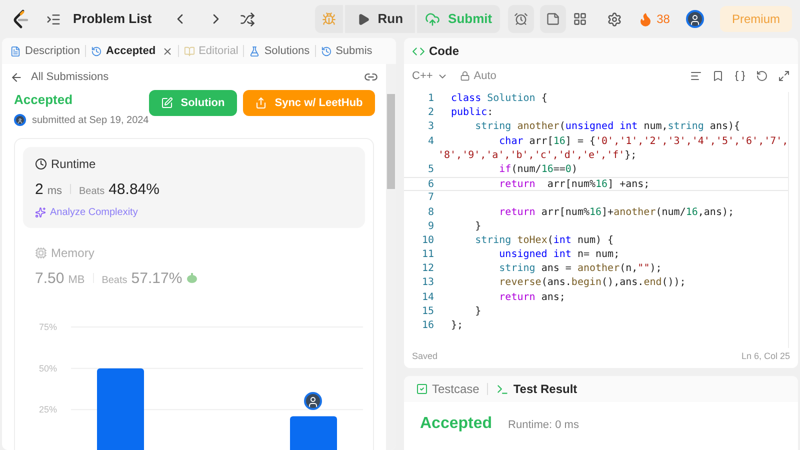 The width and height of the screenshot is (800, 450). I want to click on chip-icon, so click(41, 253).